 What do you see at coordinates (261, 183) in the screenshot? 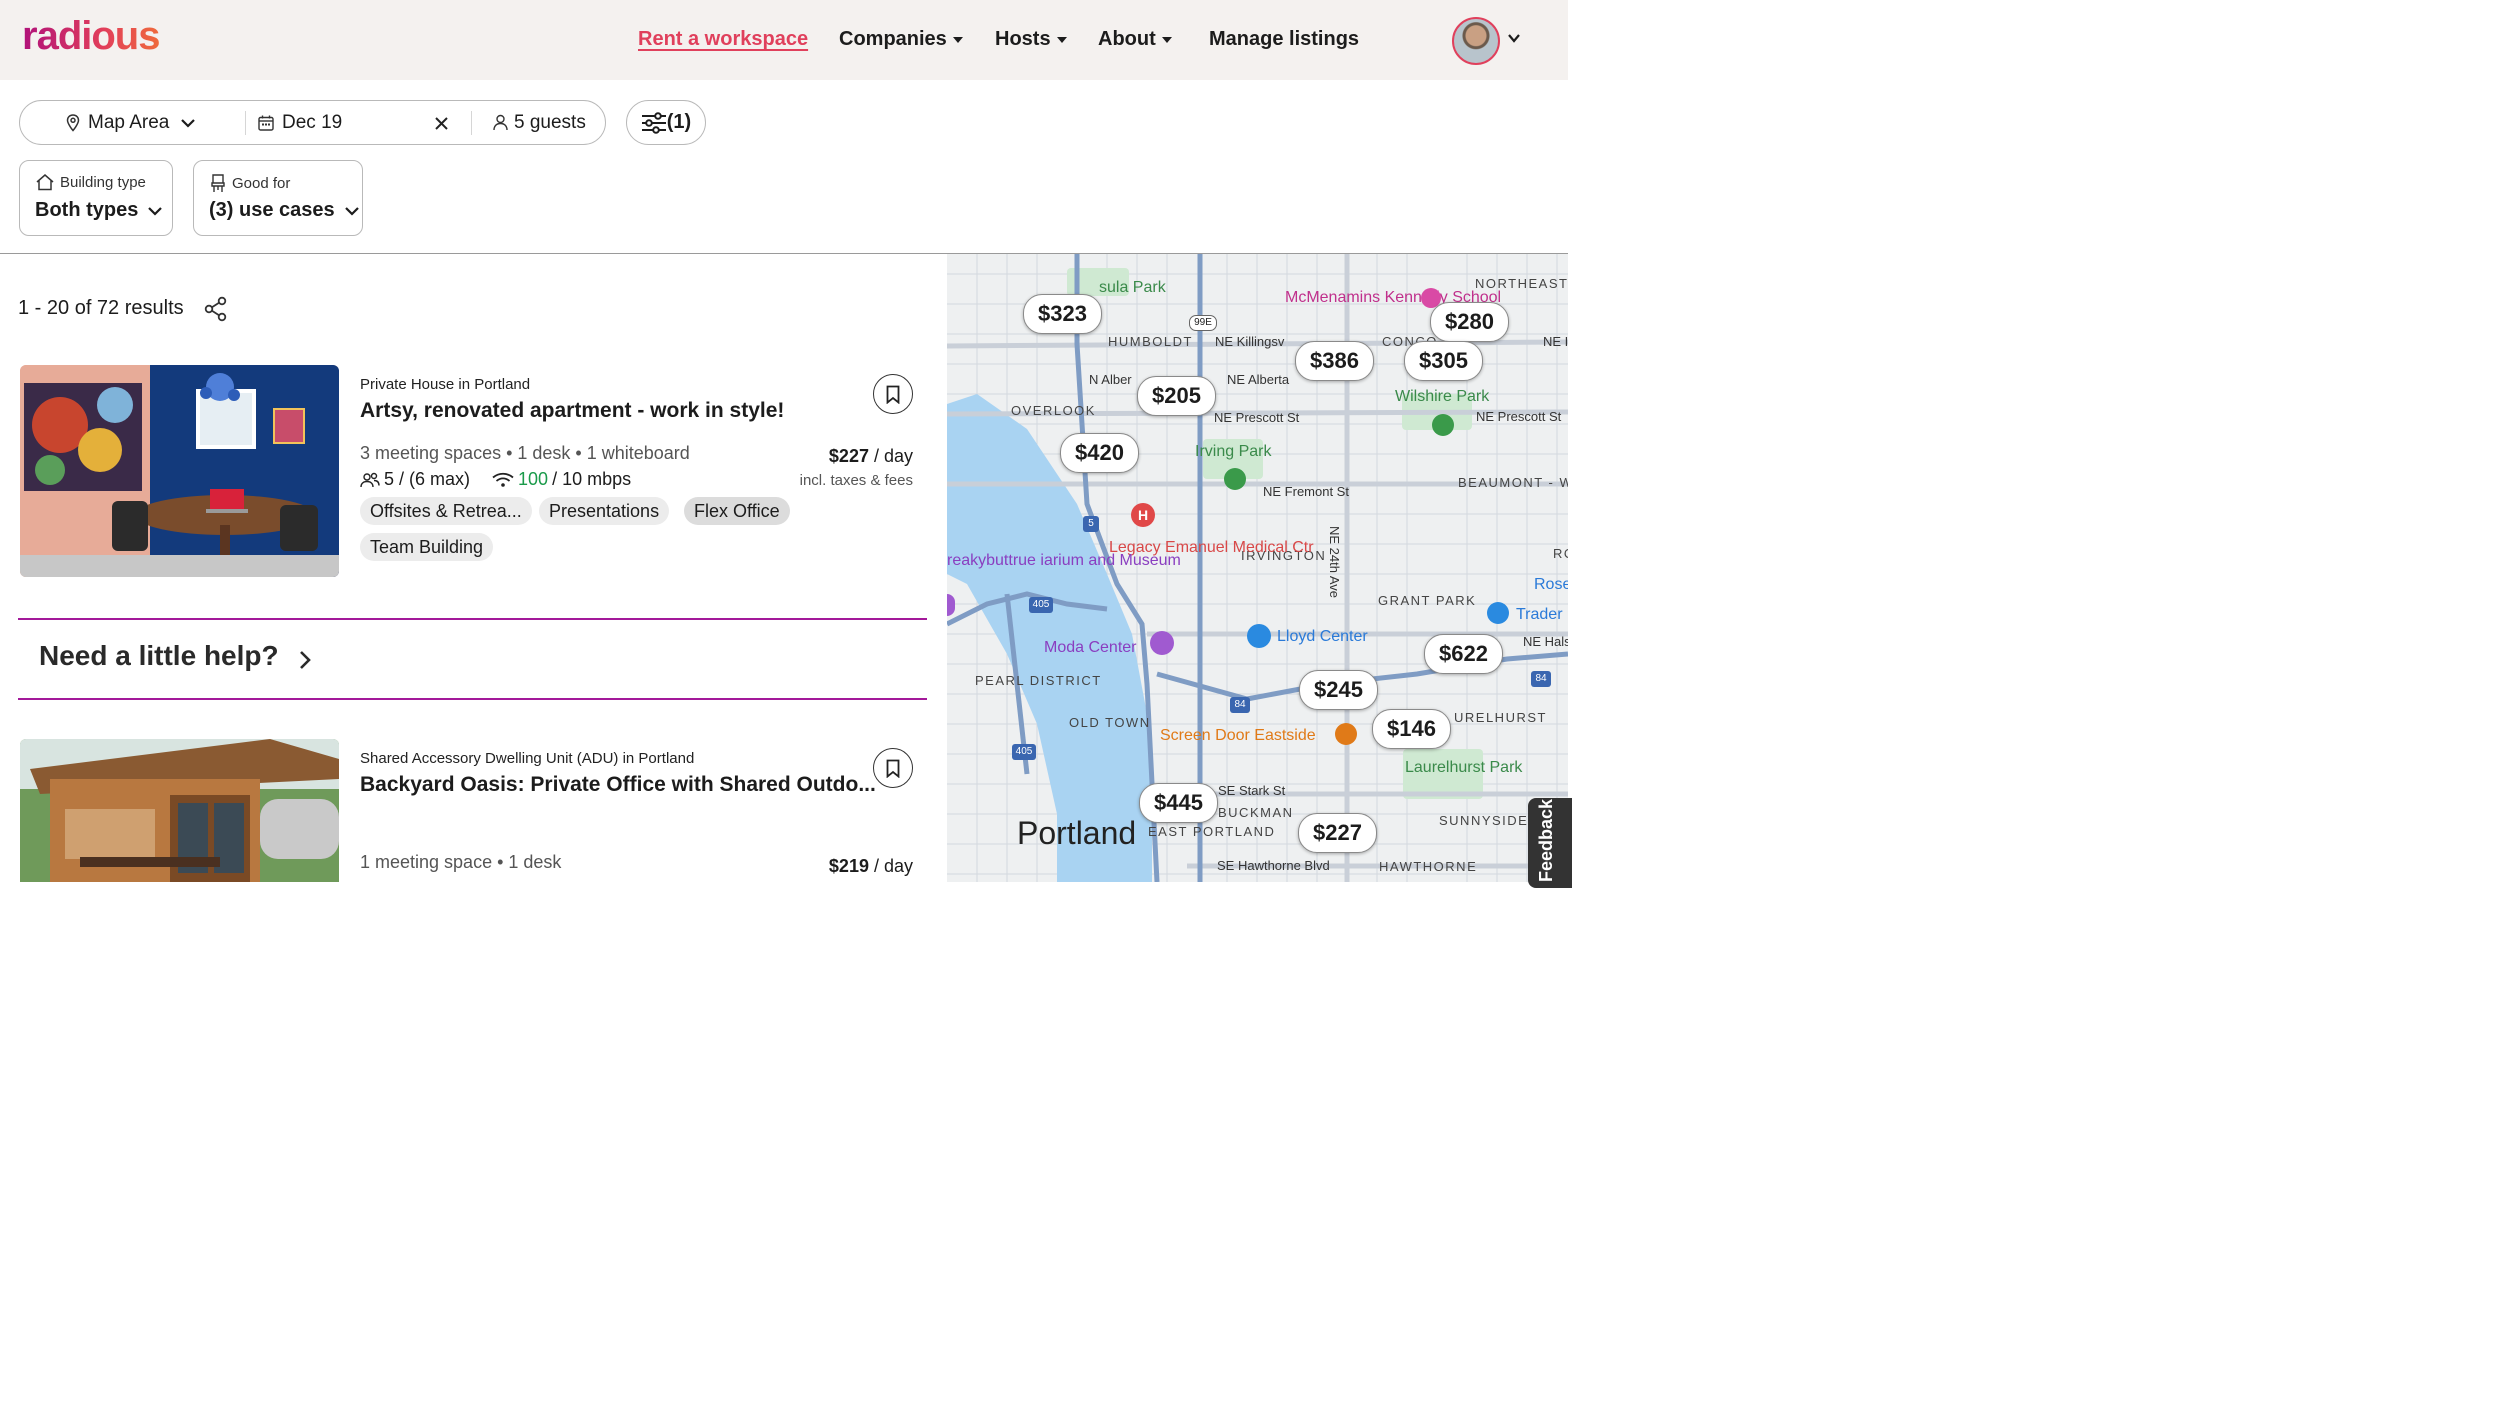
I see `good-for-label: Good for` at bounding box center [261, 183].